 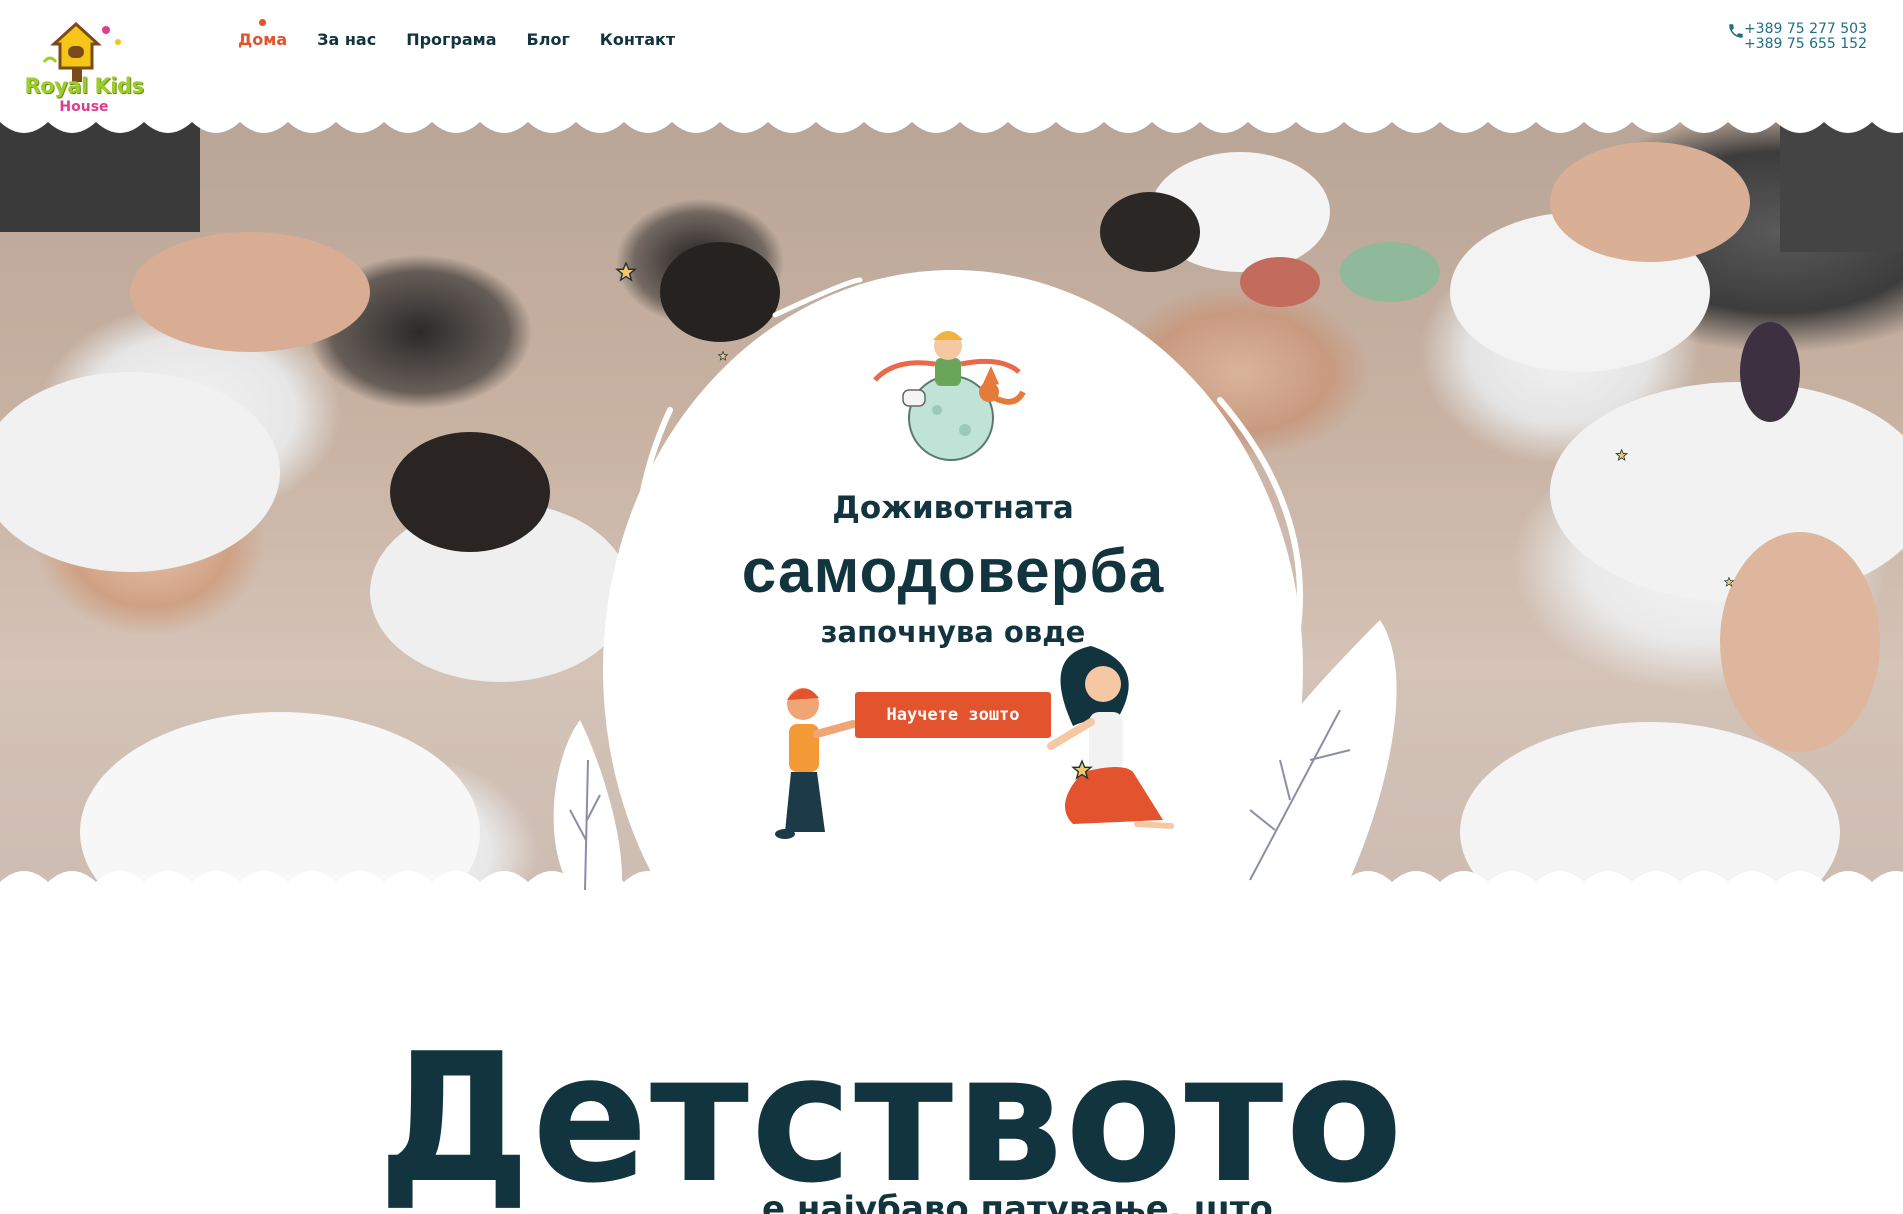 I want to click on learn-why-button: Научете зошто, so click(x=953, y=715).